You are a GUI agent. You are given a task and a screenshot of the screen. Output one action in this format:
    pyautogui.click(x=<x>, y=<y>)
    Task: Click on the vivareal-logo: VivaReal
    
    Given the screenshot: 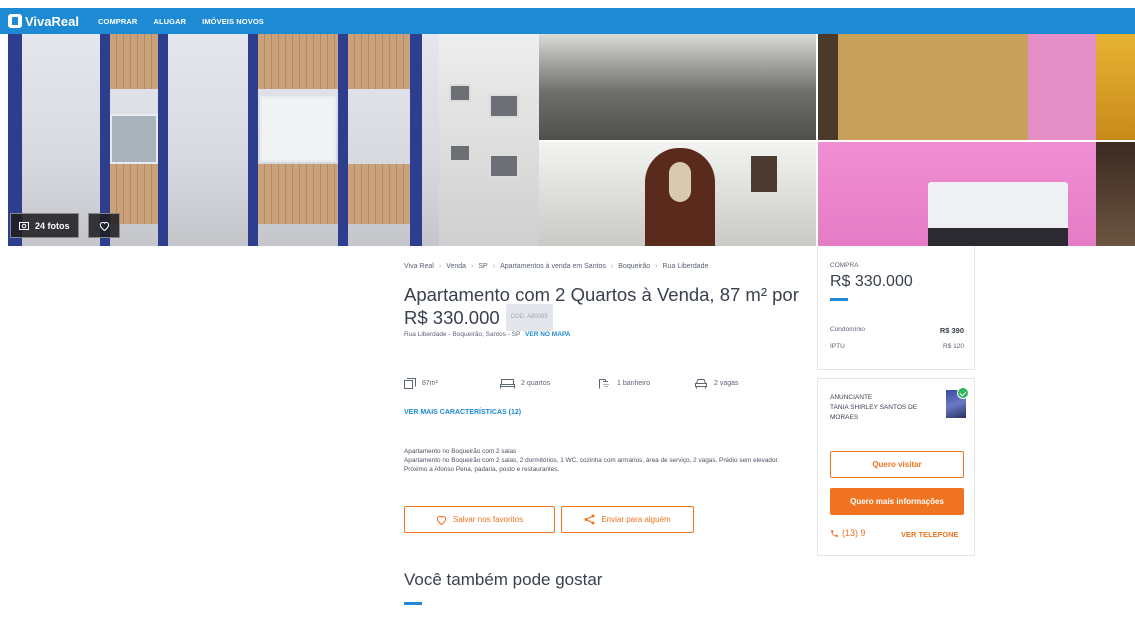 What is the action you would take?
    pyautogui.click(x=49, y=21)
    